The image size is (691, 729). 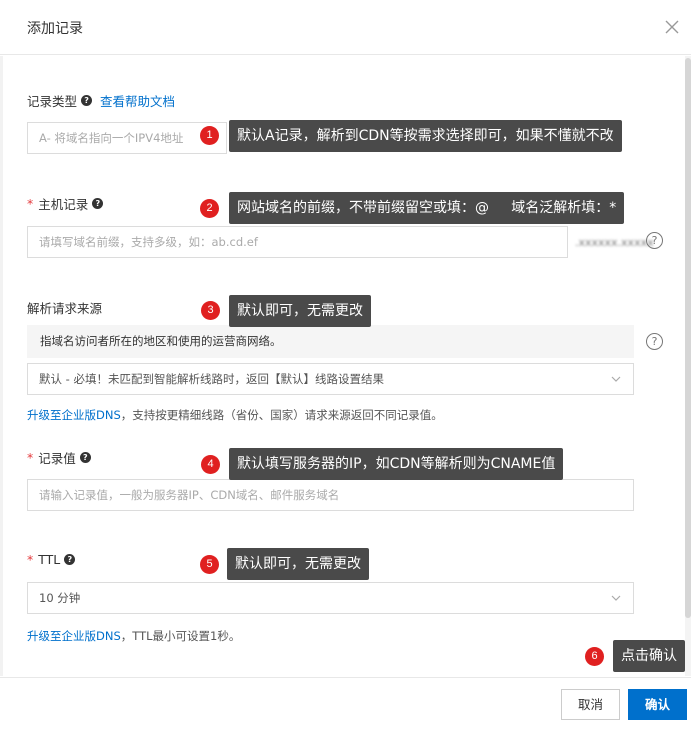 I want to click on dialog-title: 添加记录, so click(x=55, y=29).